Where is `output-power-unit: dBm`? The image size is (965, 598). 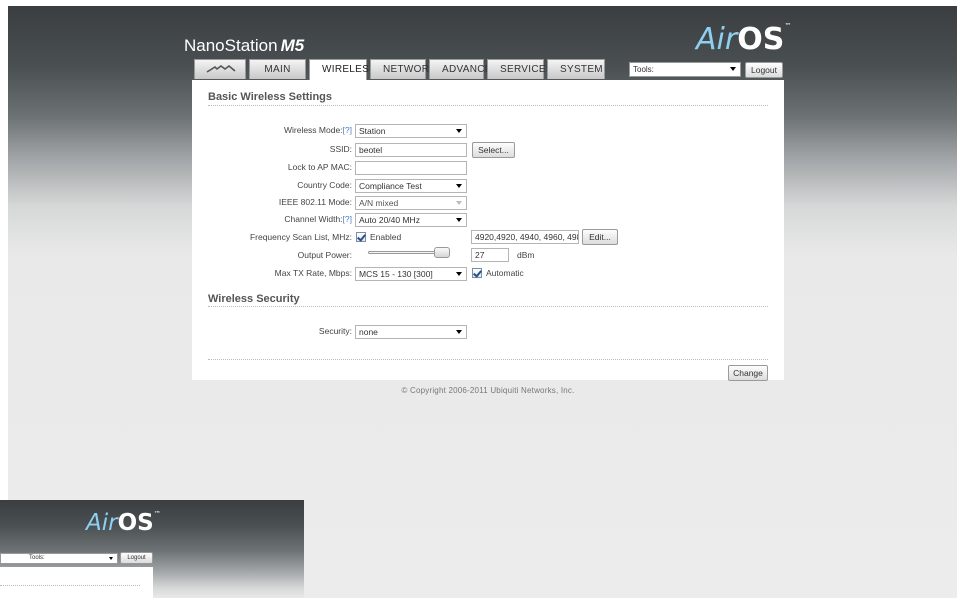
output-power-unit: dBm is located at coordinates (526, 255).